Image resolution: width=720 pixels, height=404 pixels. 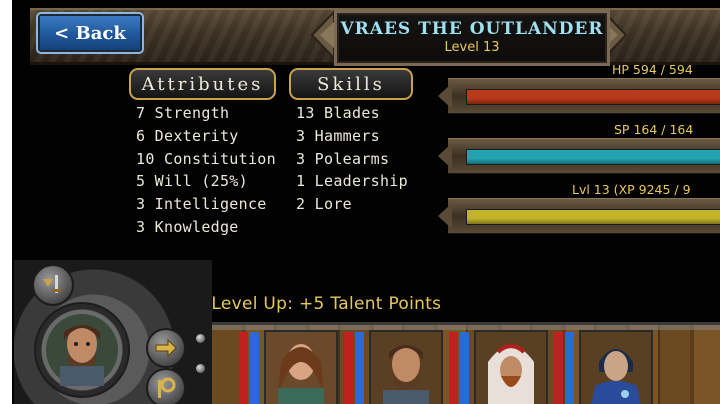 What do you see at coordinates (654, 129) in the screenshot?
I see `sp-label: SP 164 / 164` at bounding box center [654, 129].